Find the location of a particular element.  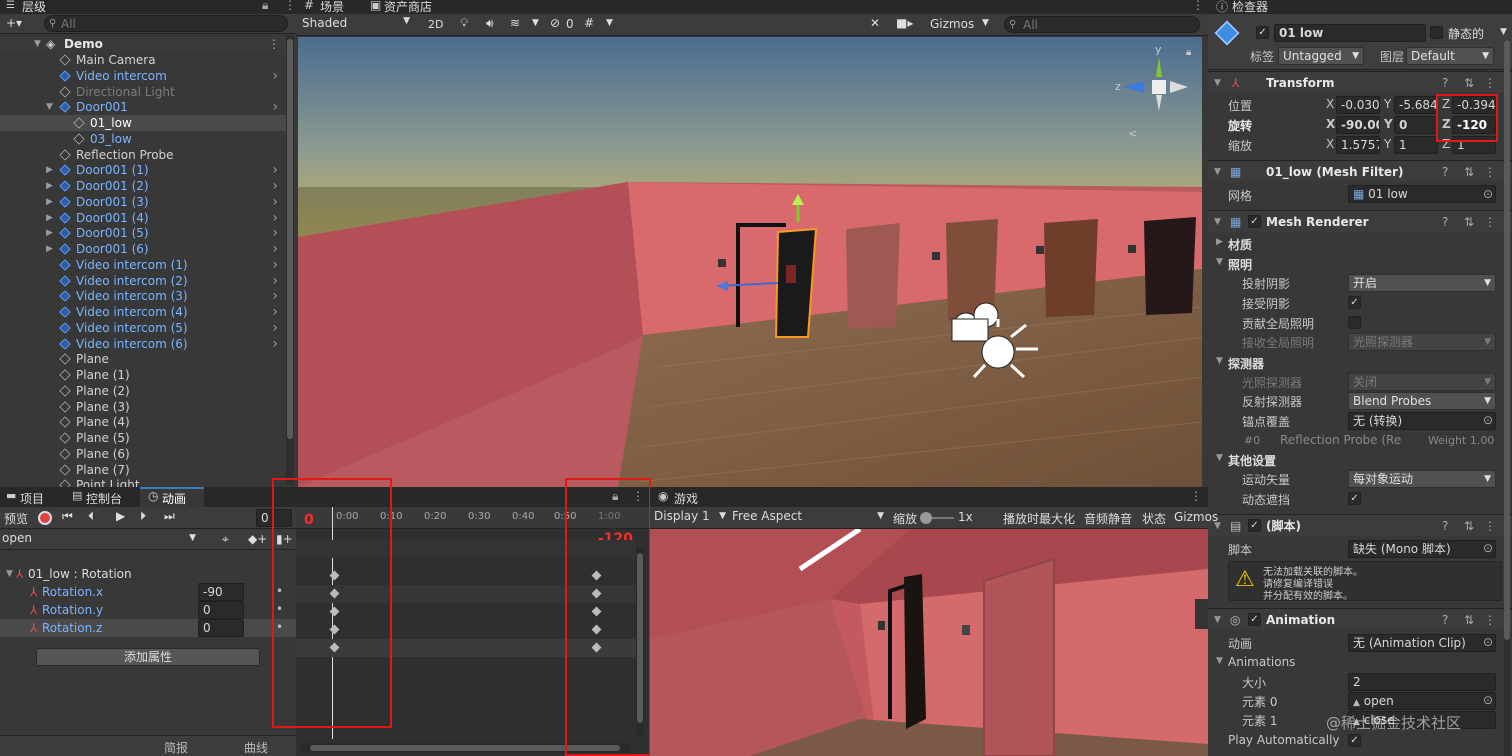

audio-toggle-icon: 🔊︎ is located at coordinates (490, 23).